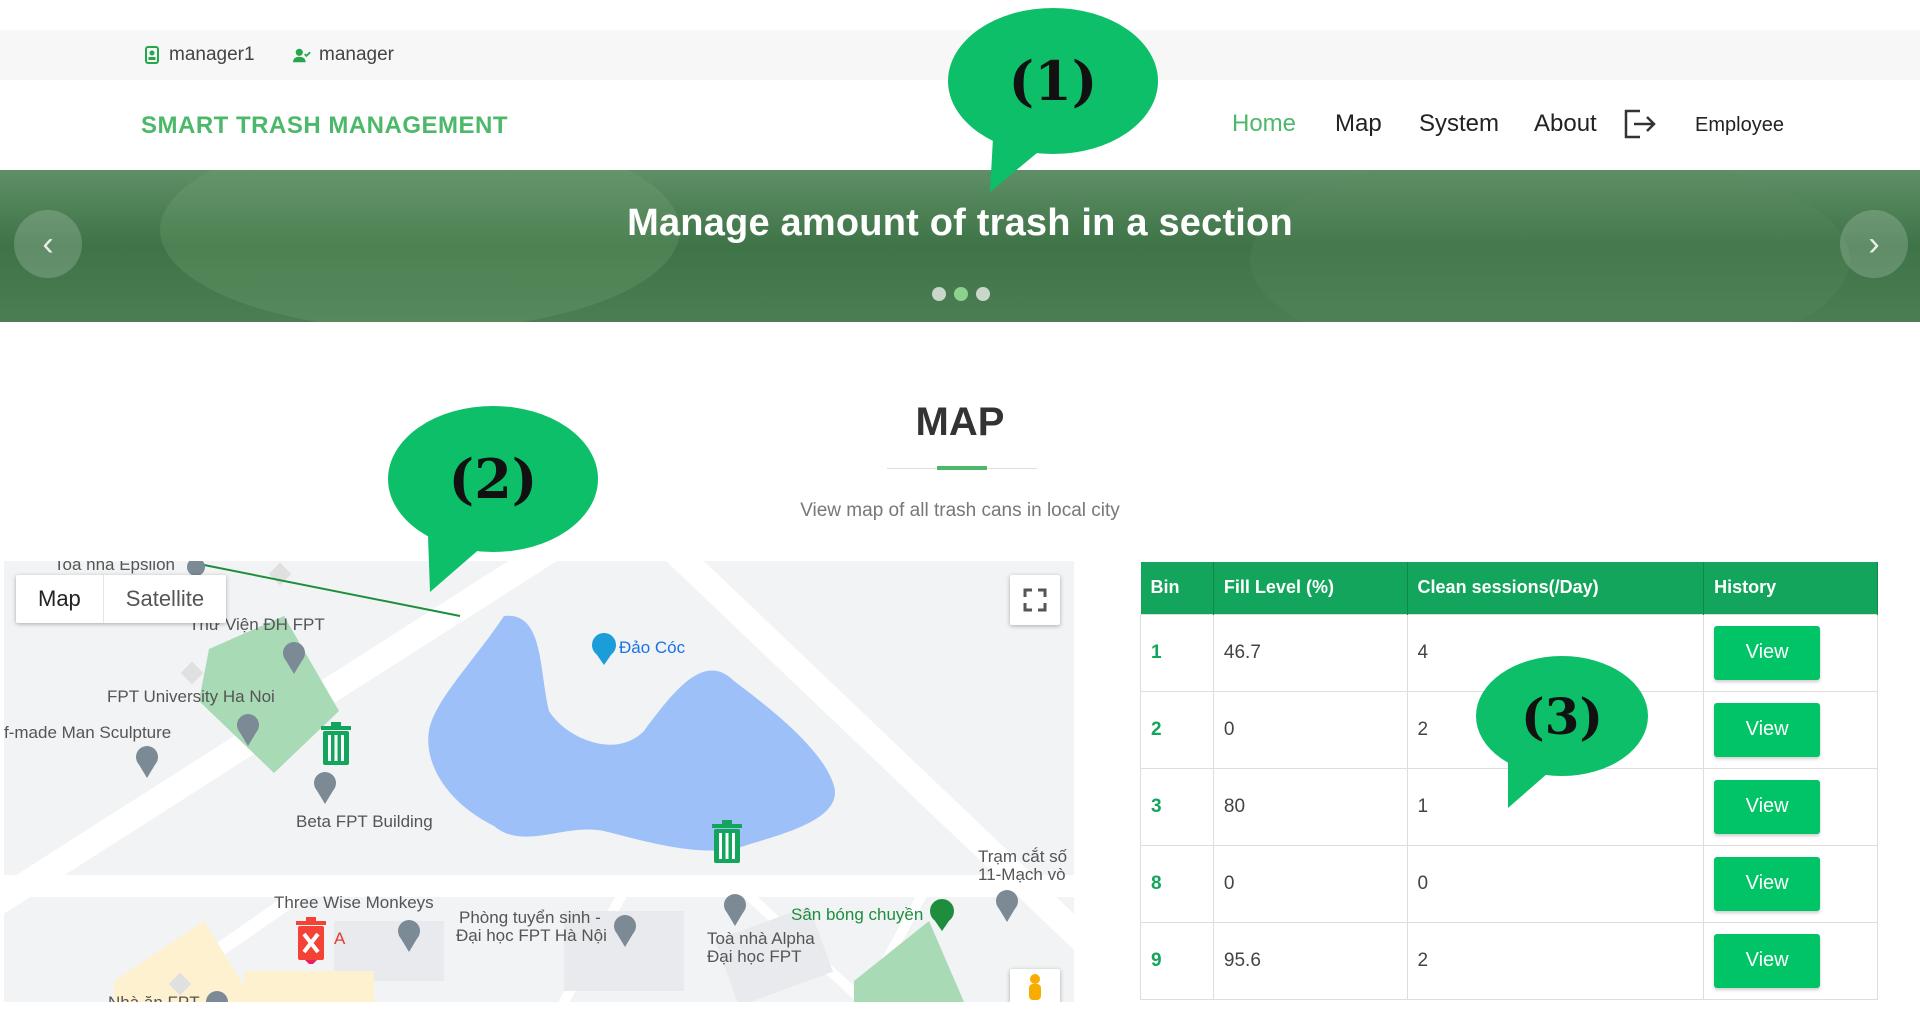  I want to click on carousel-indicators, so click(961, 294).